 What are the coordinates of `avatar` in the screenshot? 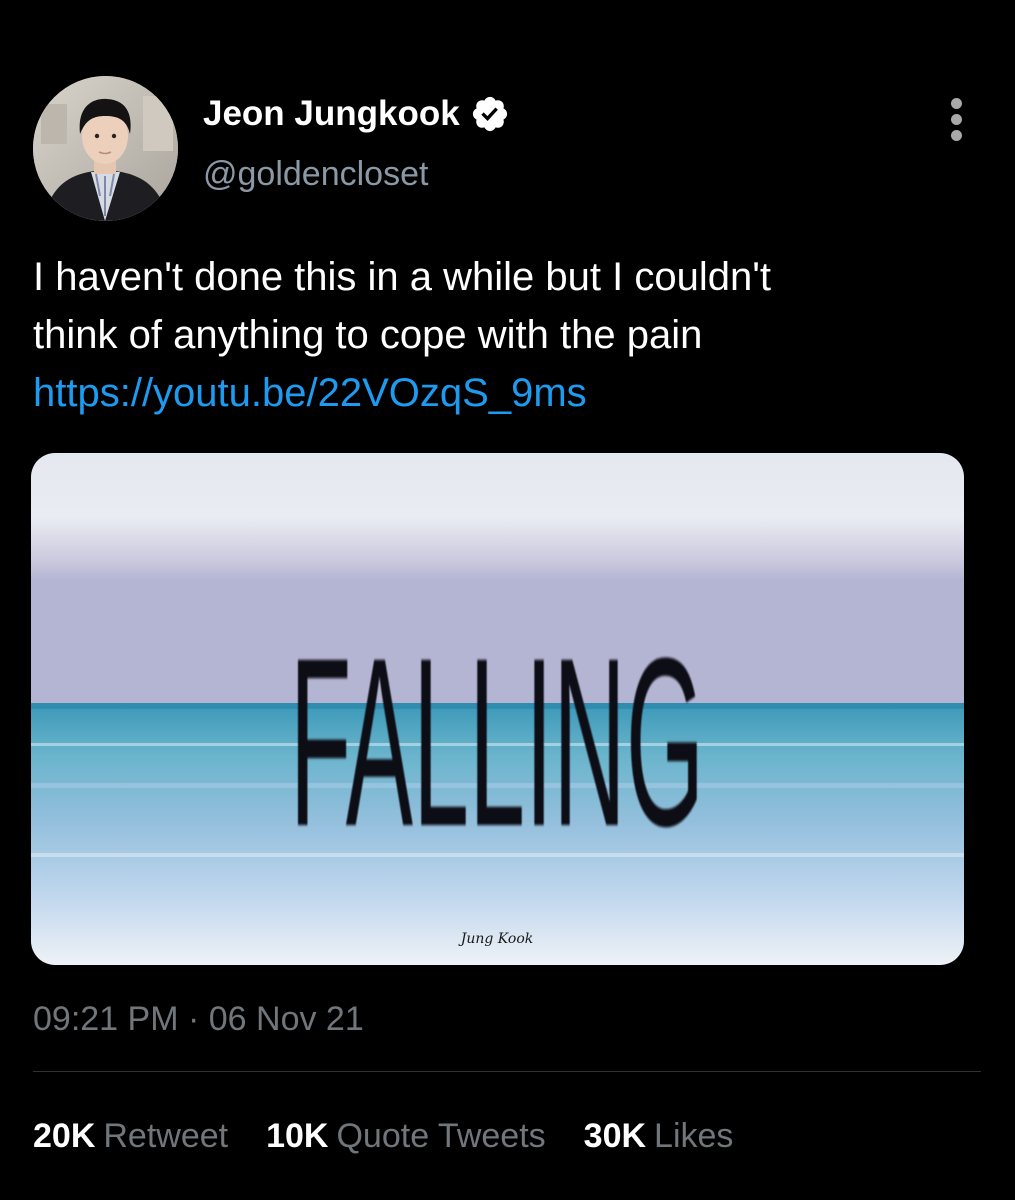 It's located at (105, 148).